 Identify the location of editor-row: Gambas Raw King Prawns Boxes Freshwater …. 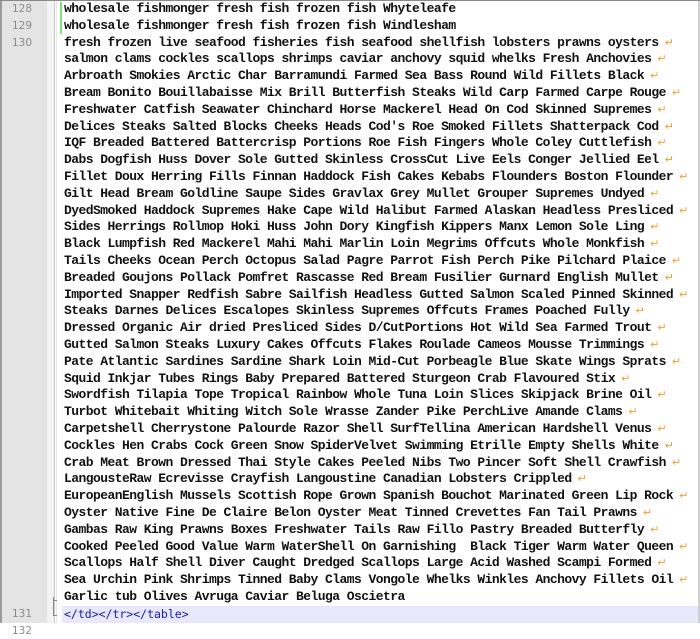
(350, 530).